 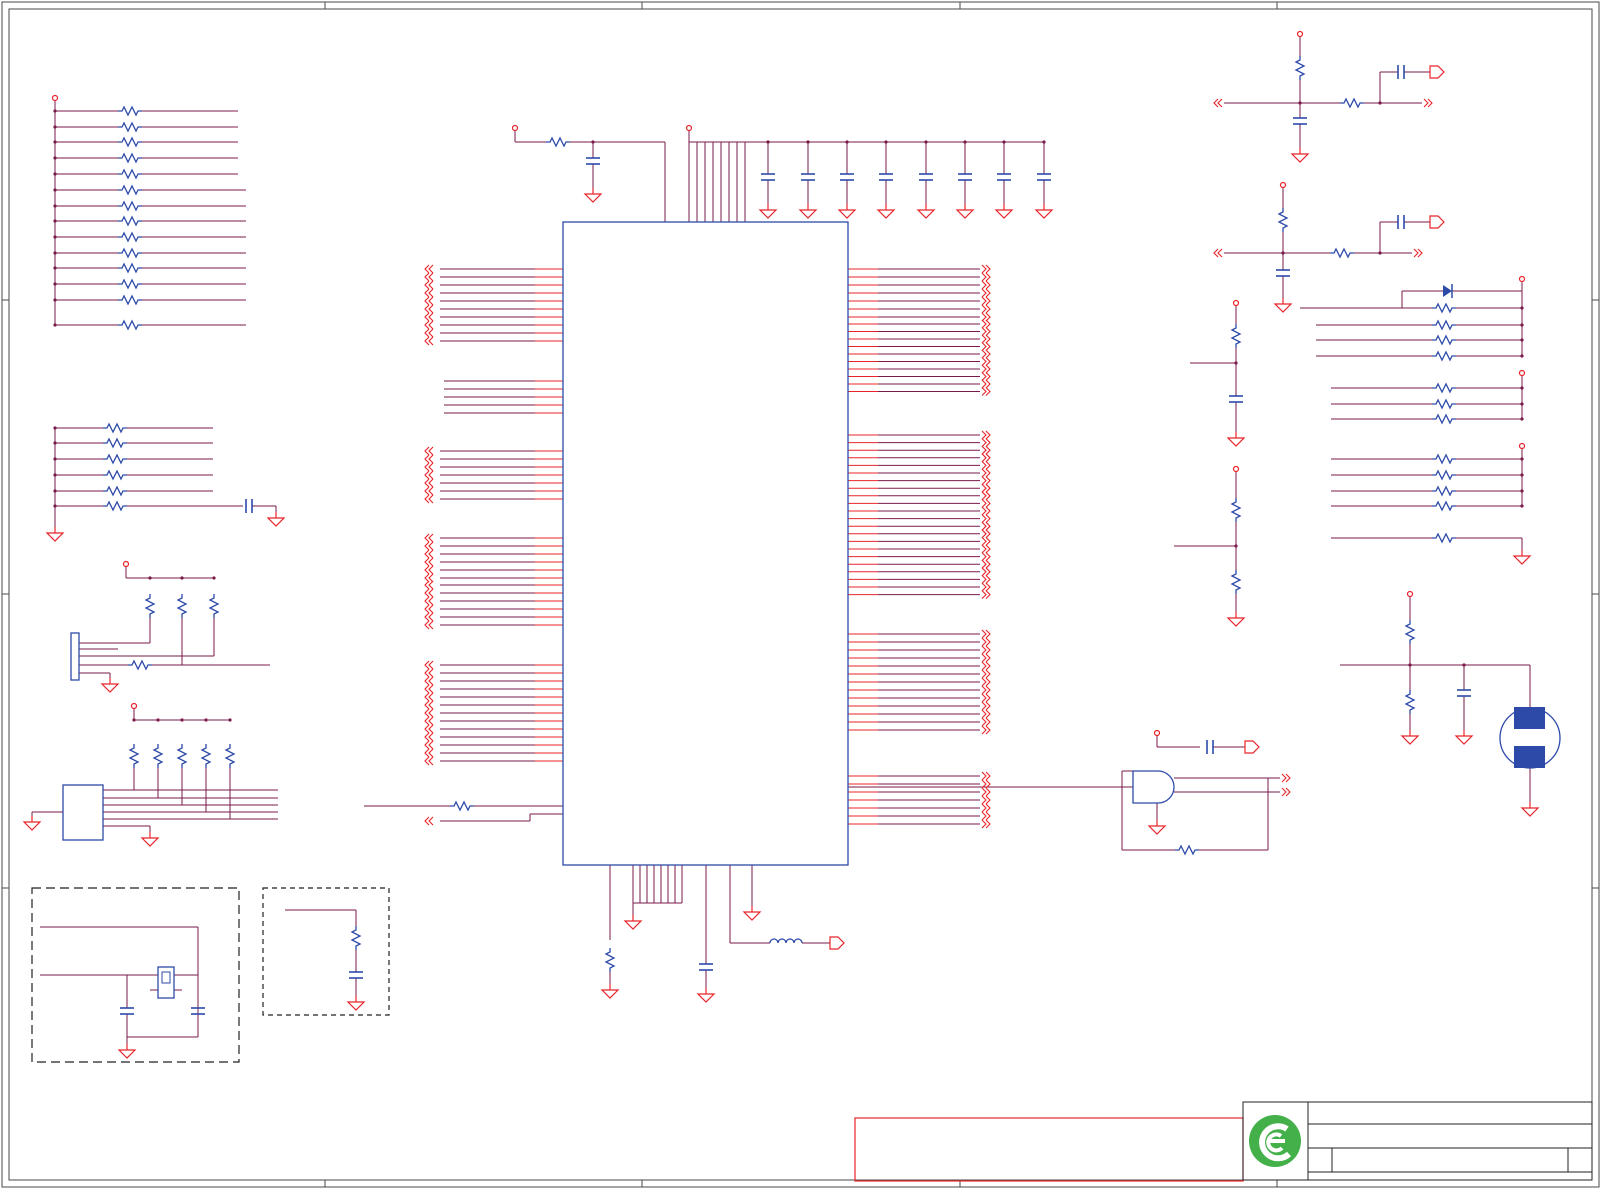 I want to click on crystal-icon, so click(x=166, y=982).